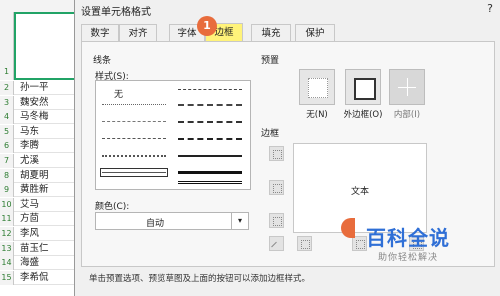  Describe the element at coordinates (48, 117) in the screenshot. I see `table-row: 马冬梅` at that location.